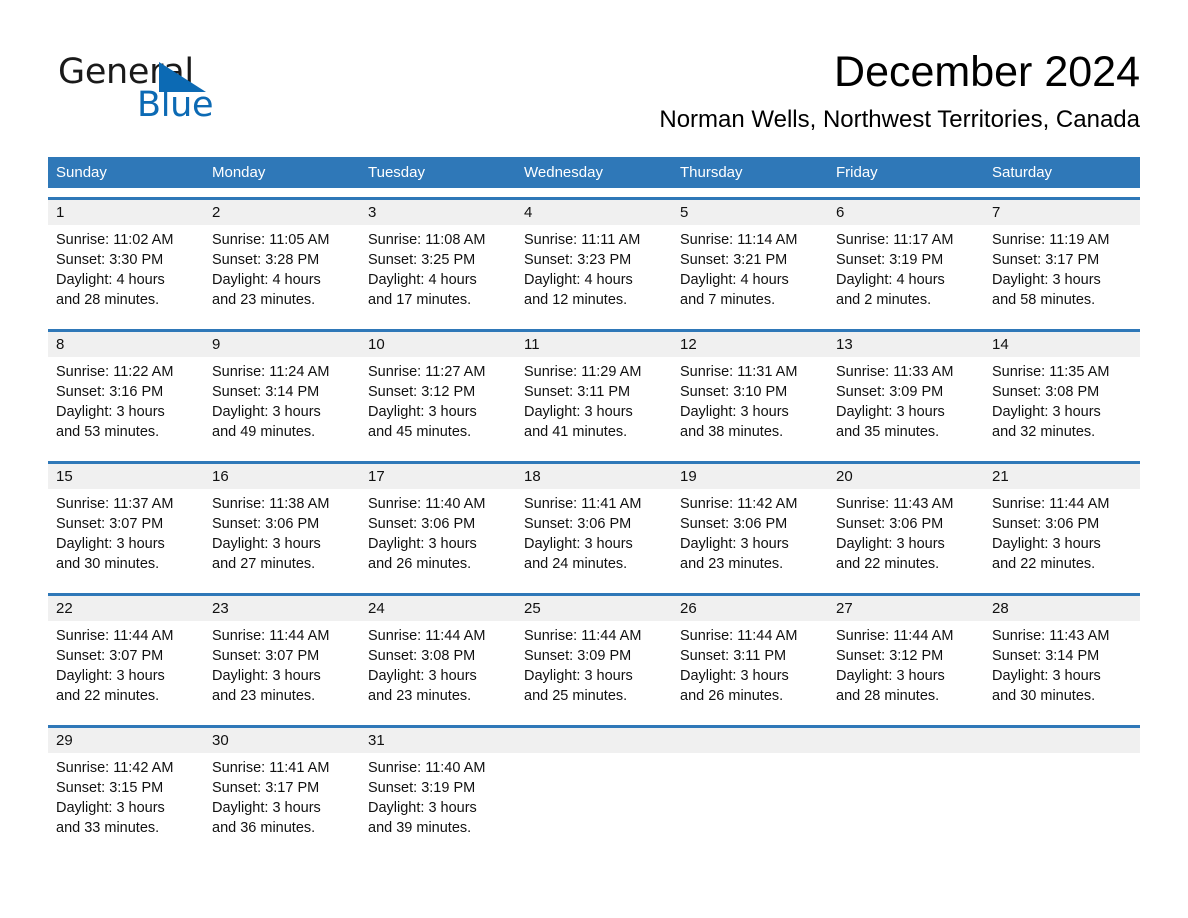  I want to click on day-number: 16, so click(282, 476).